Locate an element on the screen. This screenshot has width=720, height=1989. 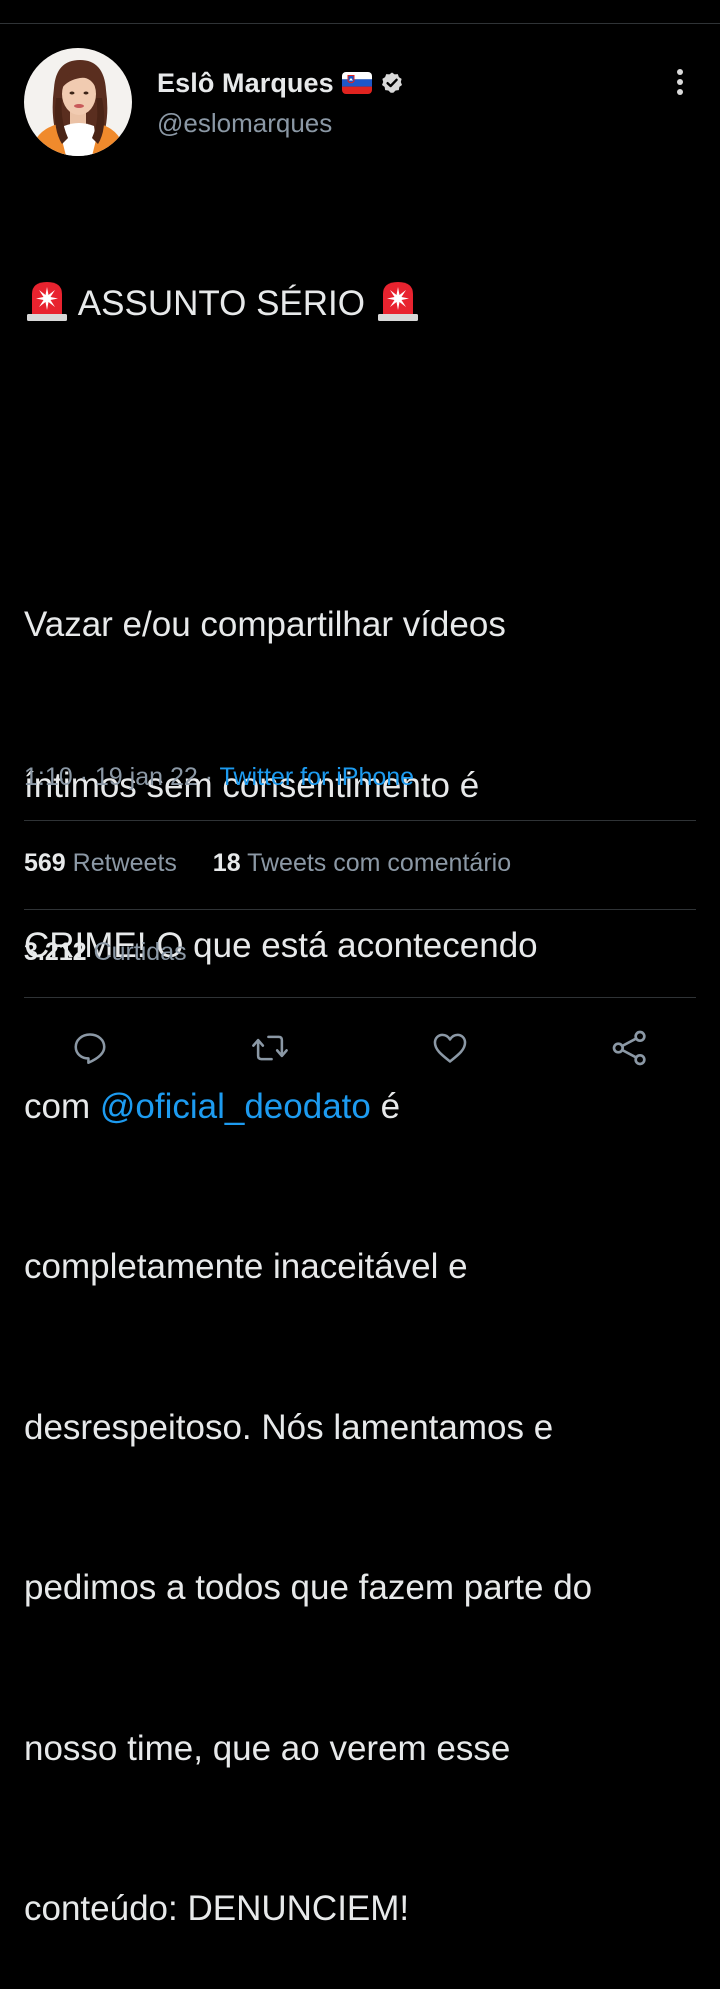
likes-label: Curtidas is located at coordinates (140, 952).